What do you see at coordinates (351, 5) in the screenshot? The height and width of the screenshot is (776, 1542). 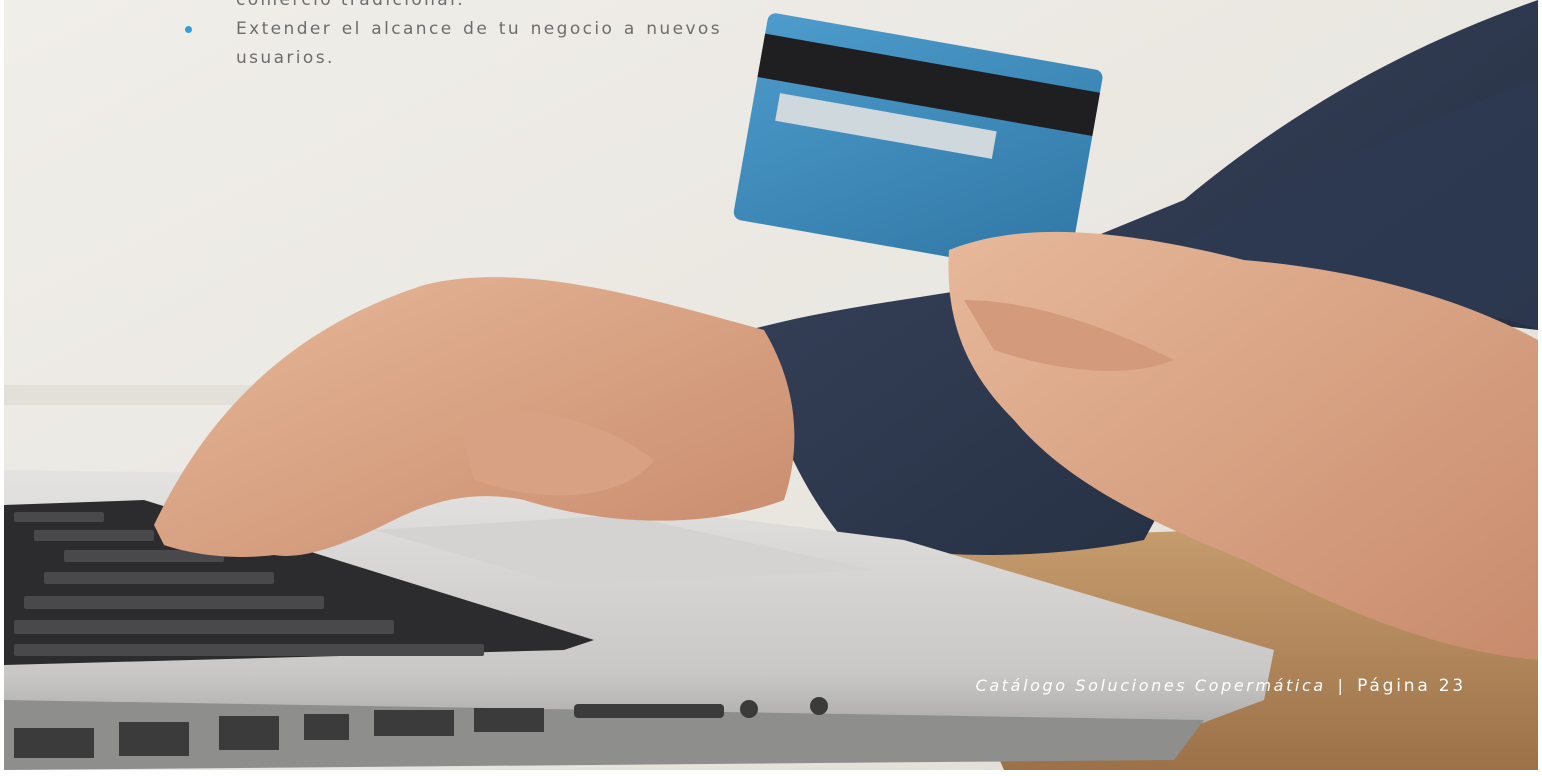 I see `bullet-text: comercio tradicional.` at bounding box center [351, 5].